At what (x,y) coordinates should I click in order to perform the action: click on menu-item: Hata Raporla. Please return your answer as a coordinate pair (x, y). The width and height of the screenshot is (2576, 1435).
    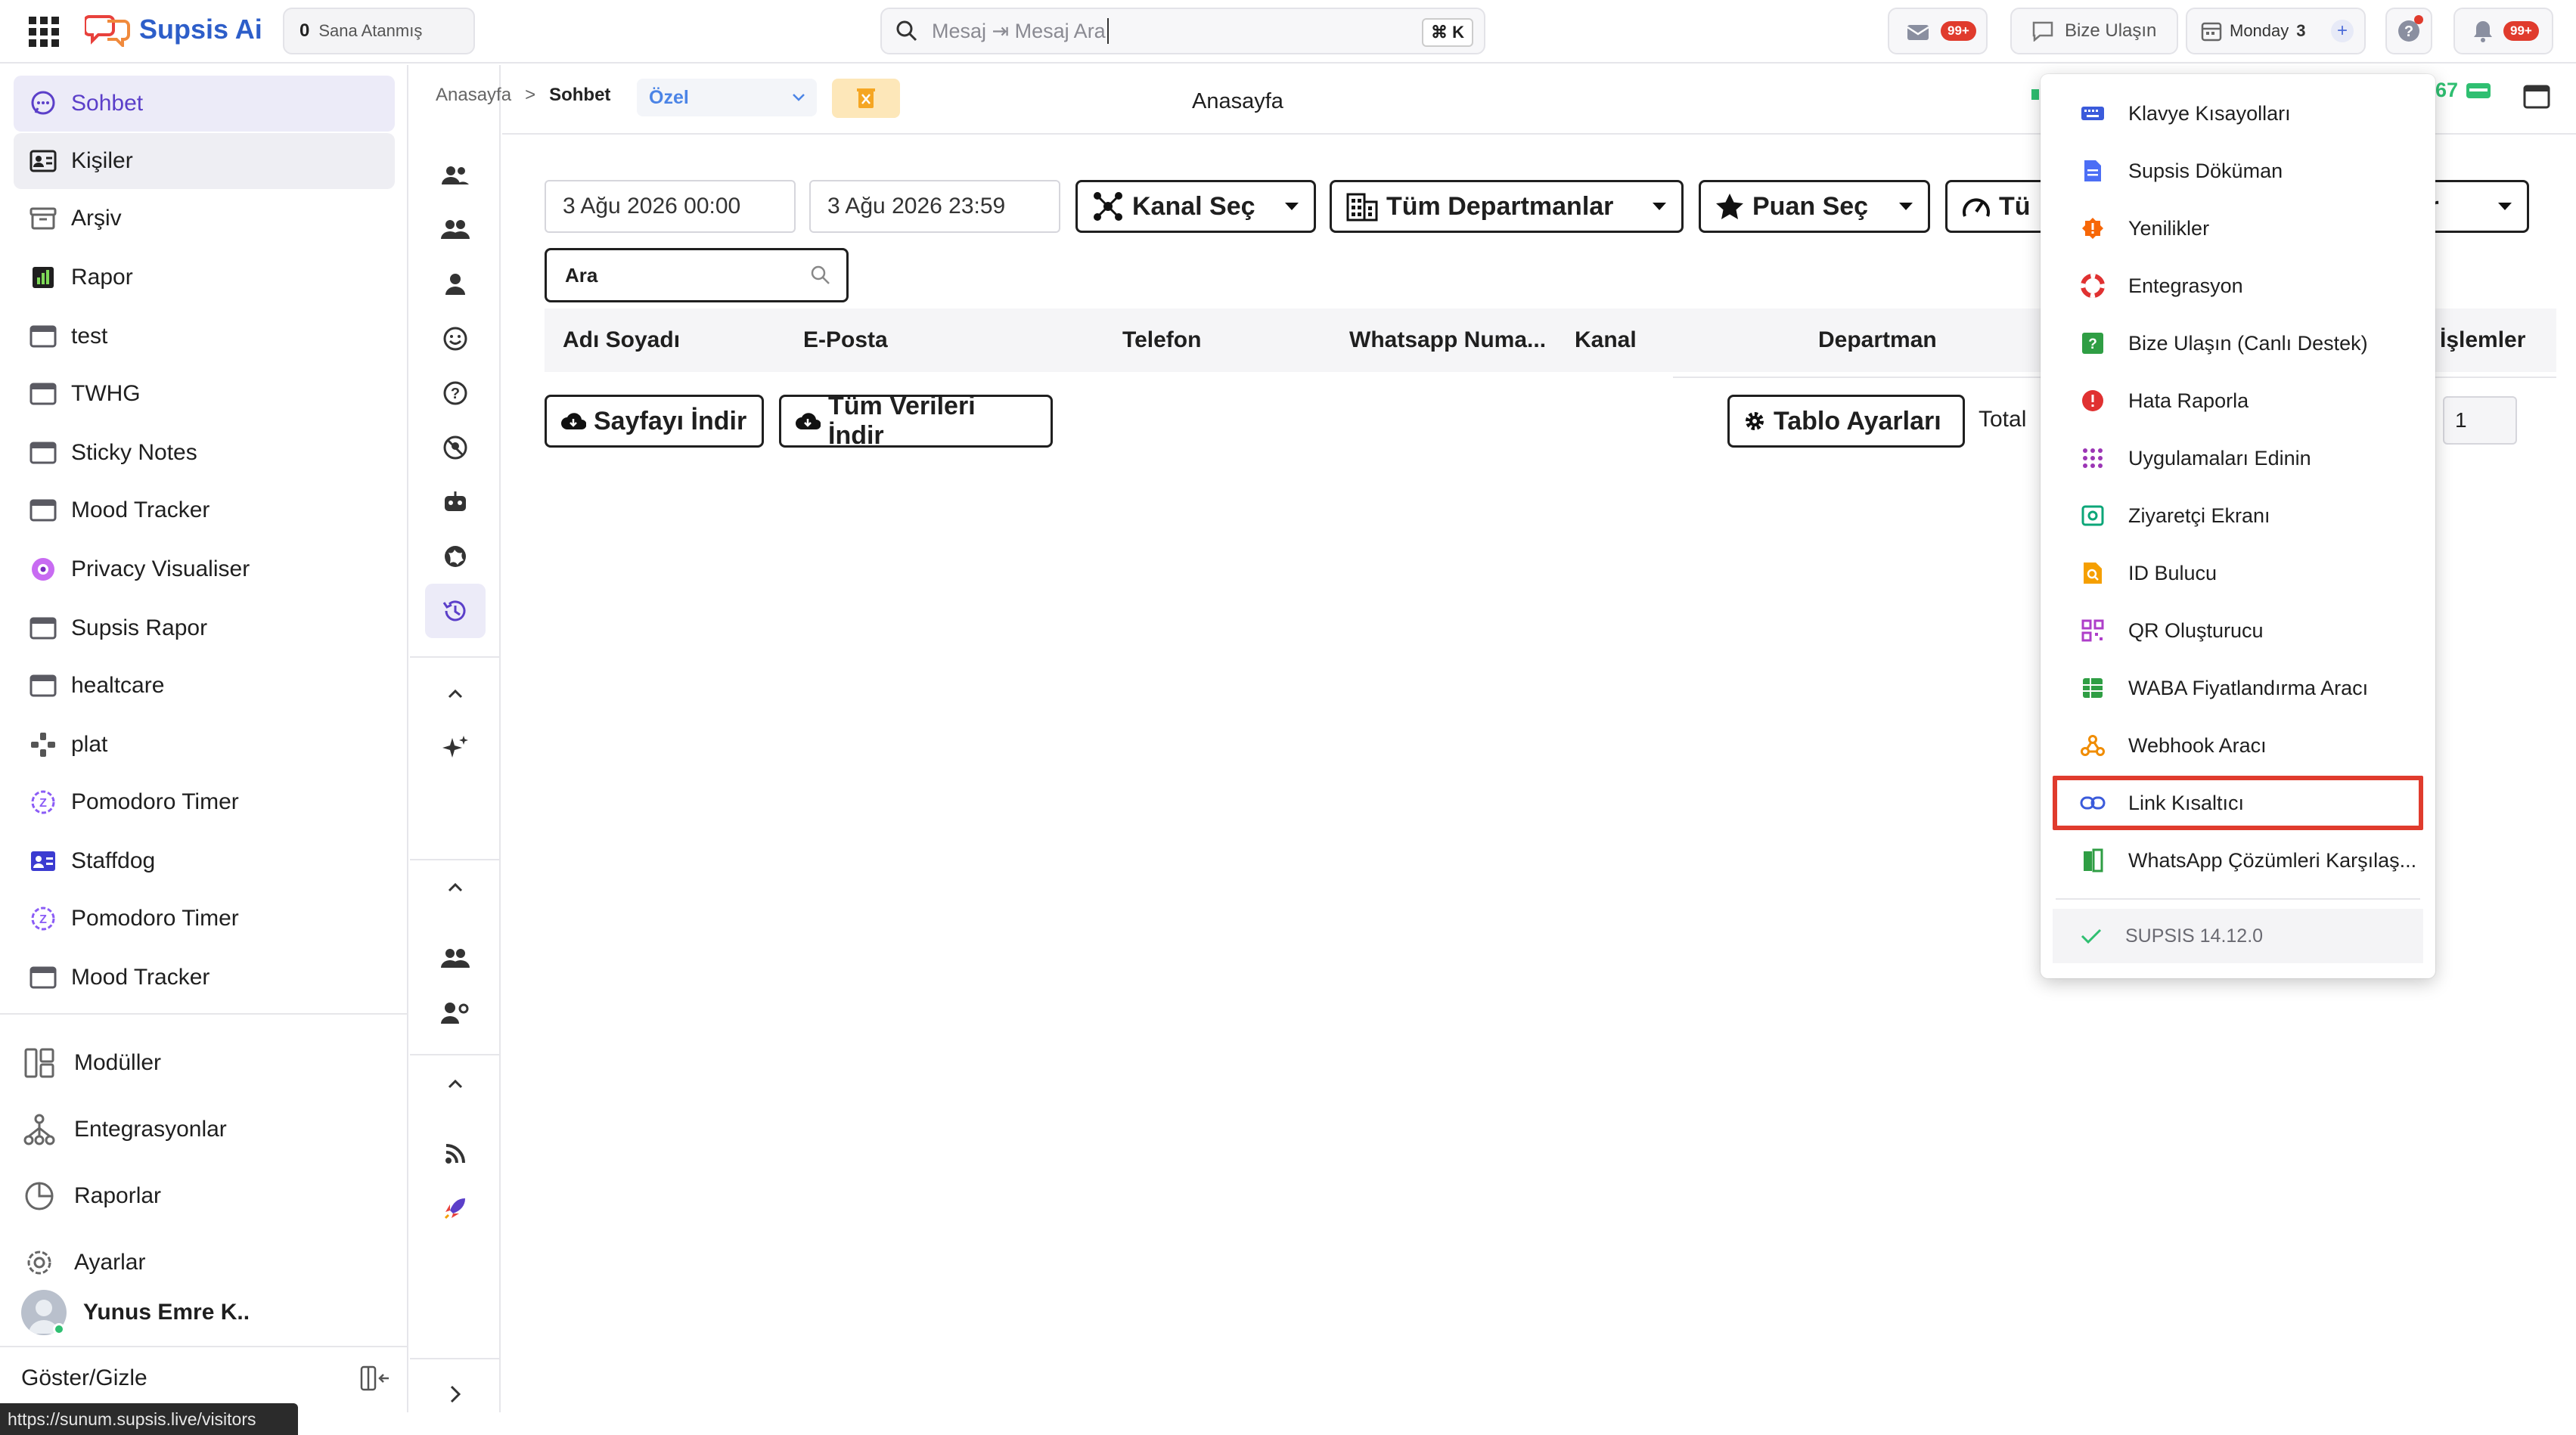
    Looking at the image, I should click on (2238, 400).